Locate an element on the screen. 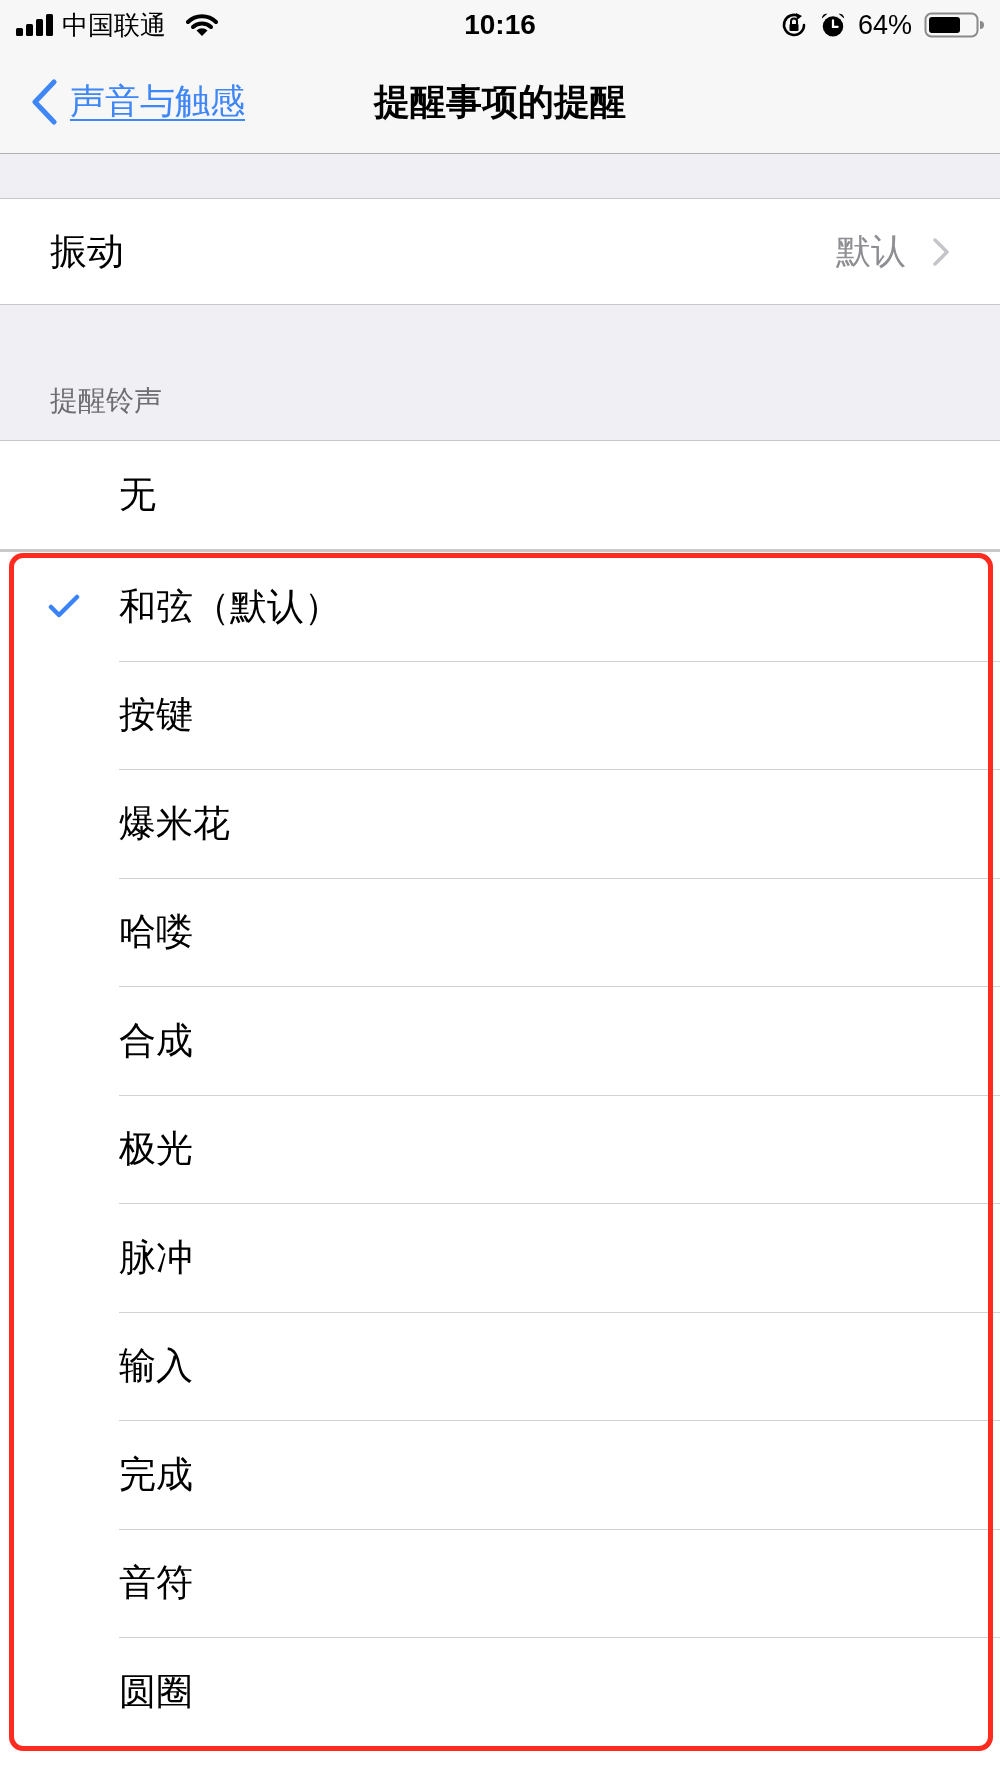 The image size is (1000, 1778). vibration-setting-row: 振动 默认 is located at coordinates (500, 251).